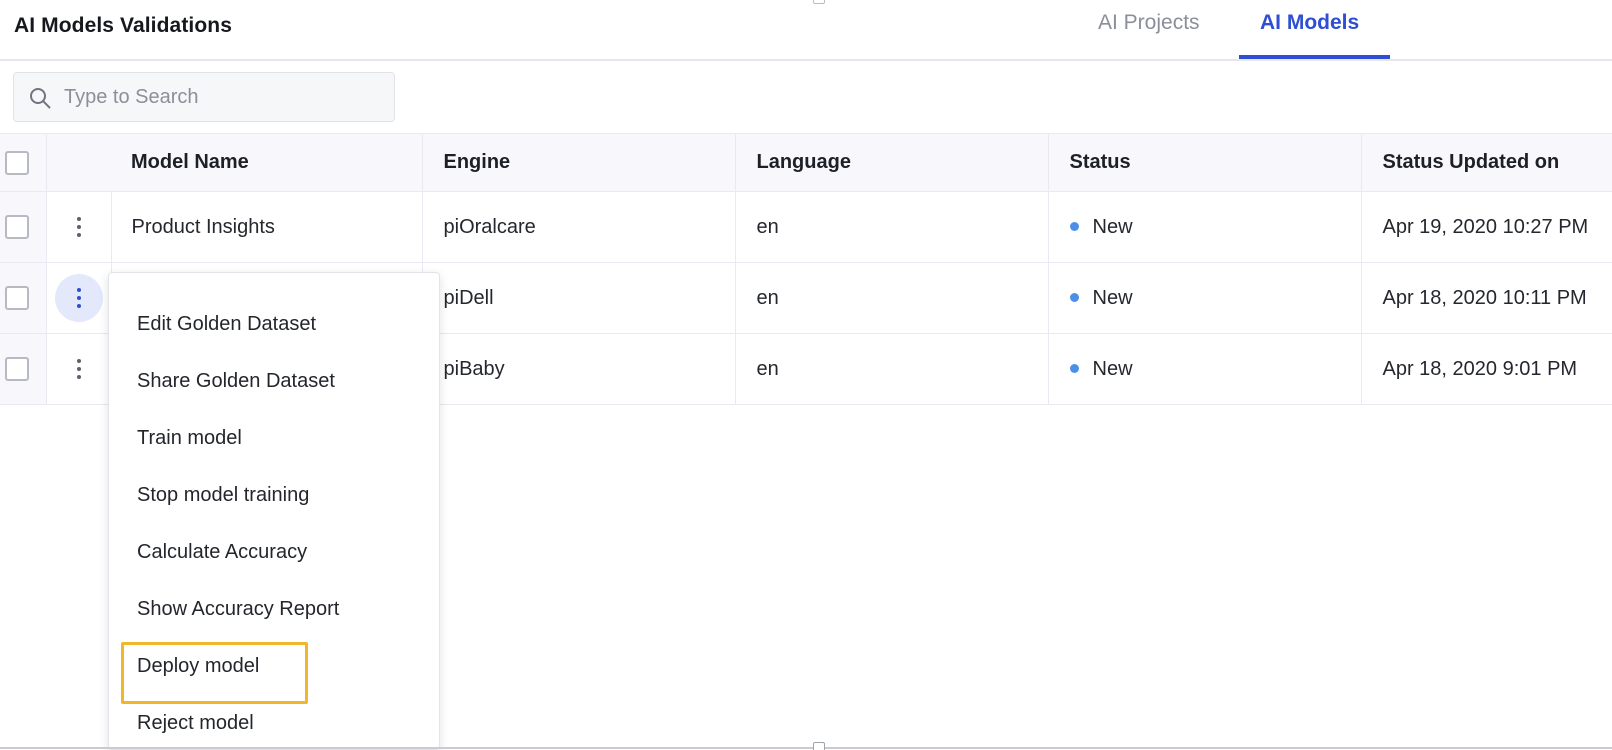 The image size is (1612, 750). I want to click on menu-item-reject-model: Reject model, so click(195, 723).